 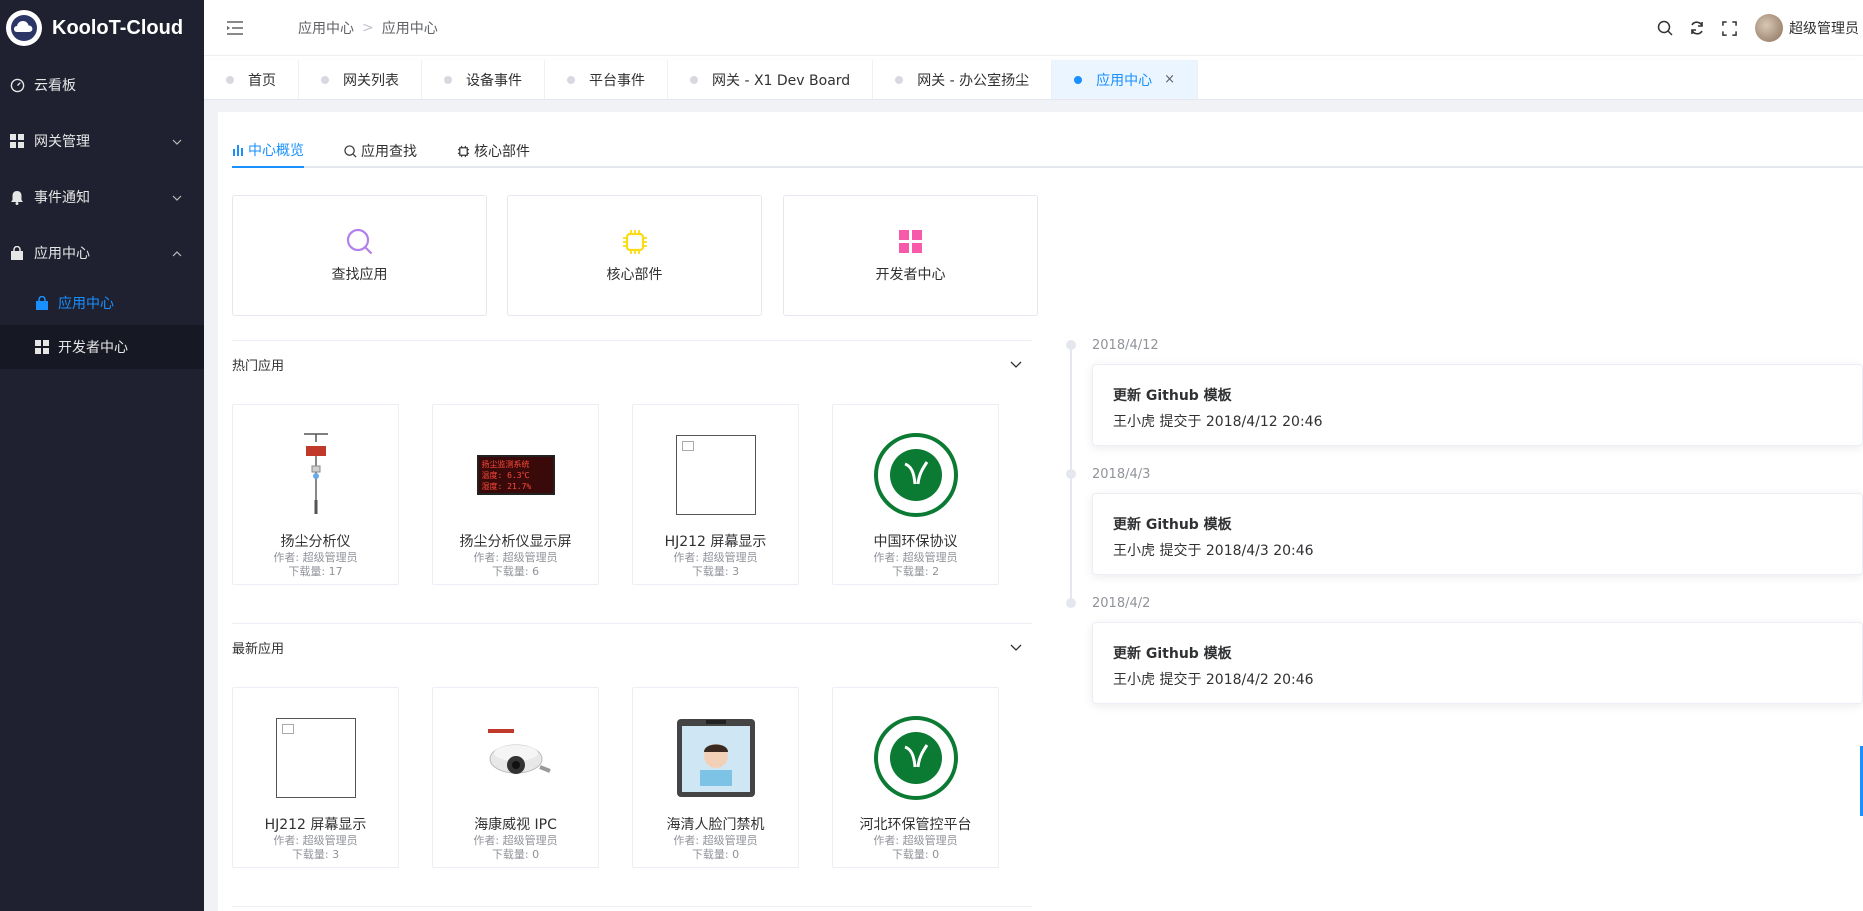 What do you see at coordinates (102, 28) in the screenshot?
I see `logo: KooloT-Cloud` at bounding box center [102, 28].